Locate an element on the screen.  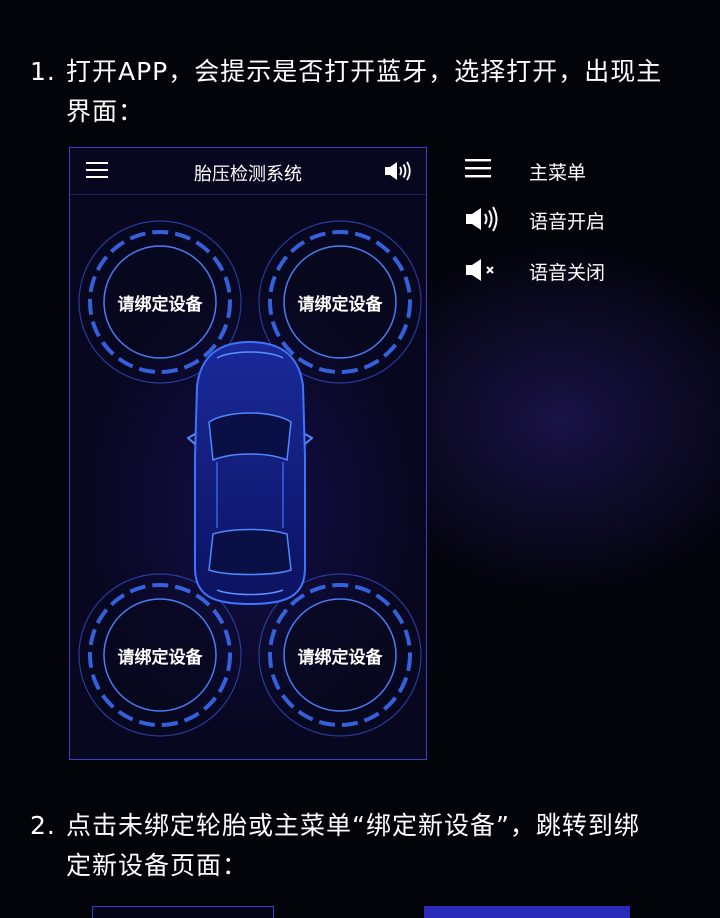
speaker-mute-icon is located at coordinates (483, 272).